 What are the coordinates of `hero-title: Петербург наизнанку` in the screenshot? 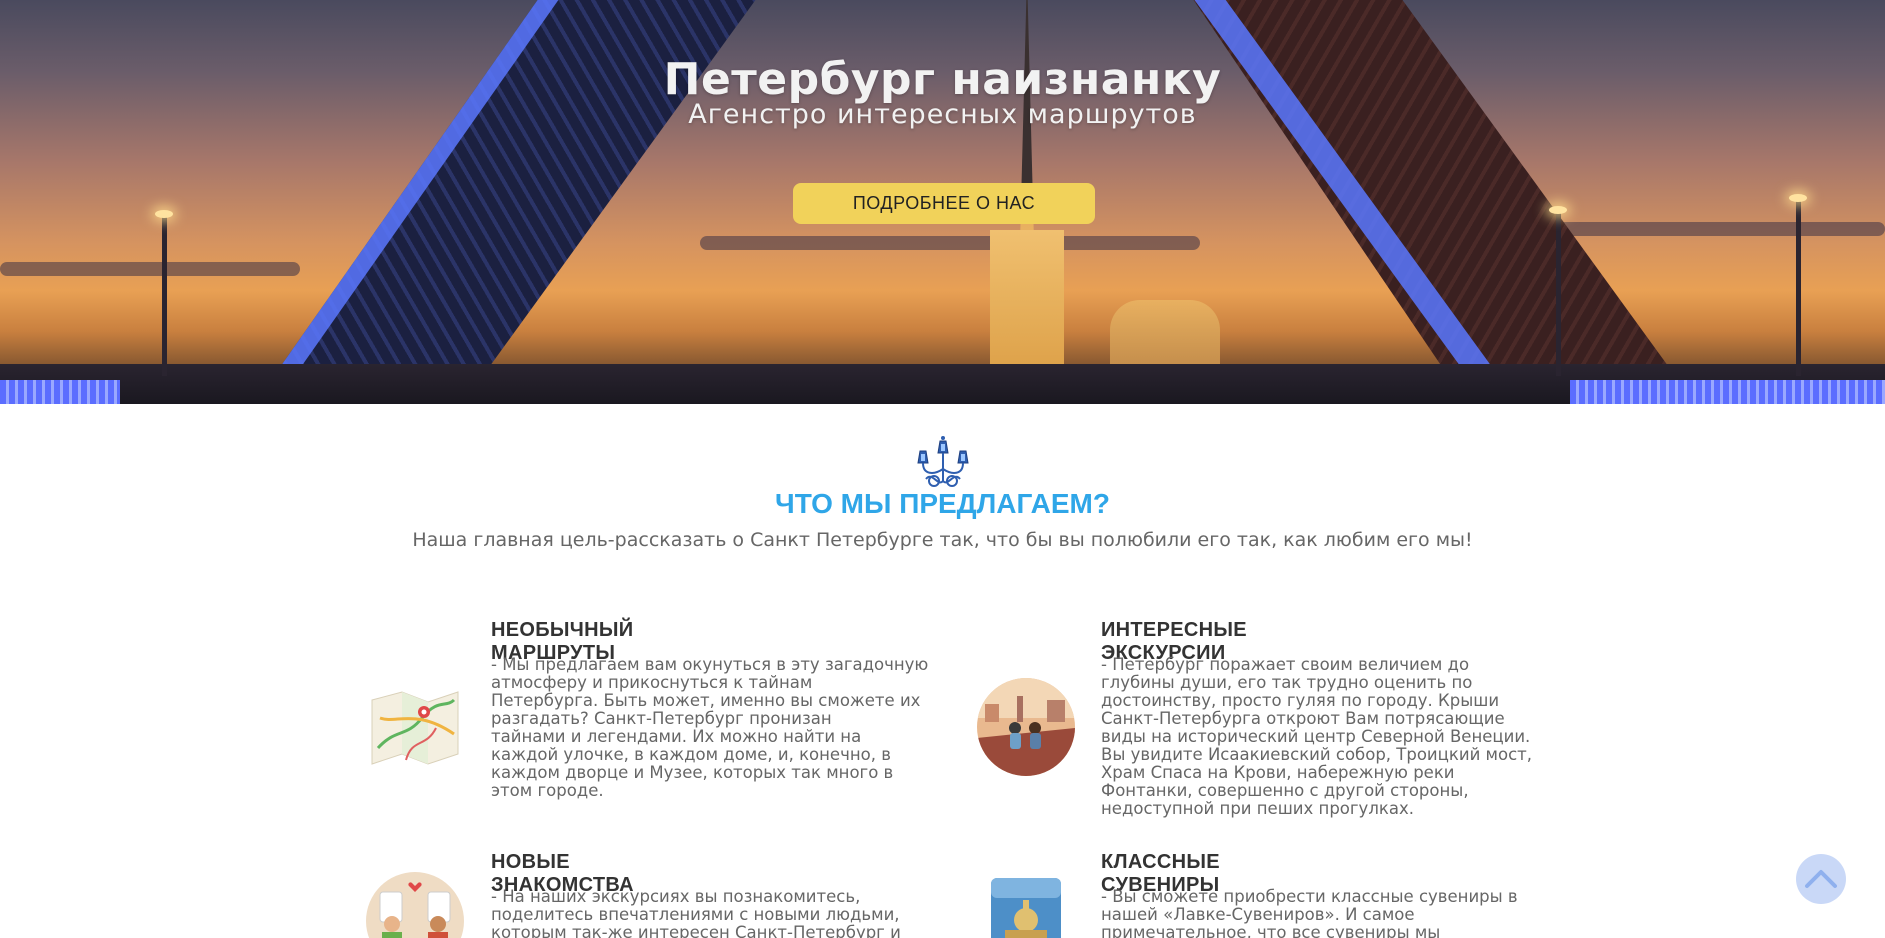 It's located at (942, 79).